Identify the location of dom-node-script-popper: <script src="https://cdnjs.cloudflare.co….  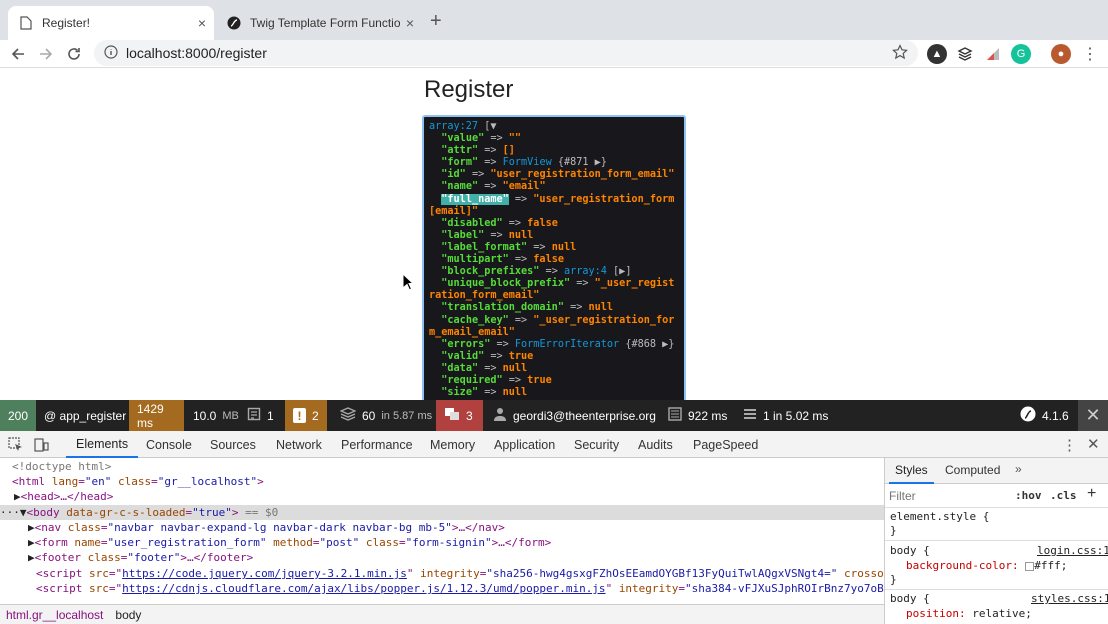
(460, 588).